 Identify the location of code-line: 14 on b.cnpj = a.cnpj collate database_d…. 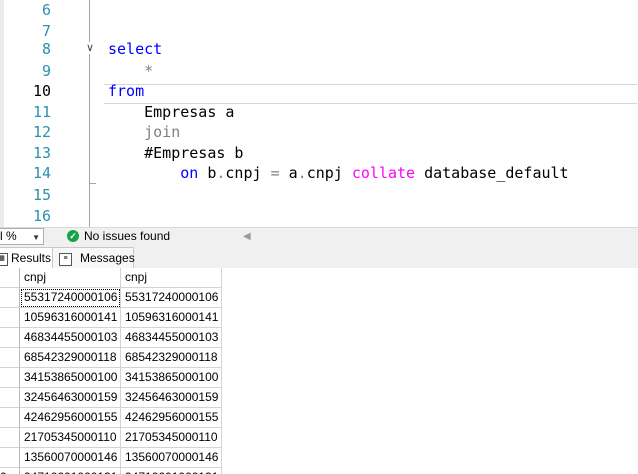
(319, 173).